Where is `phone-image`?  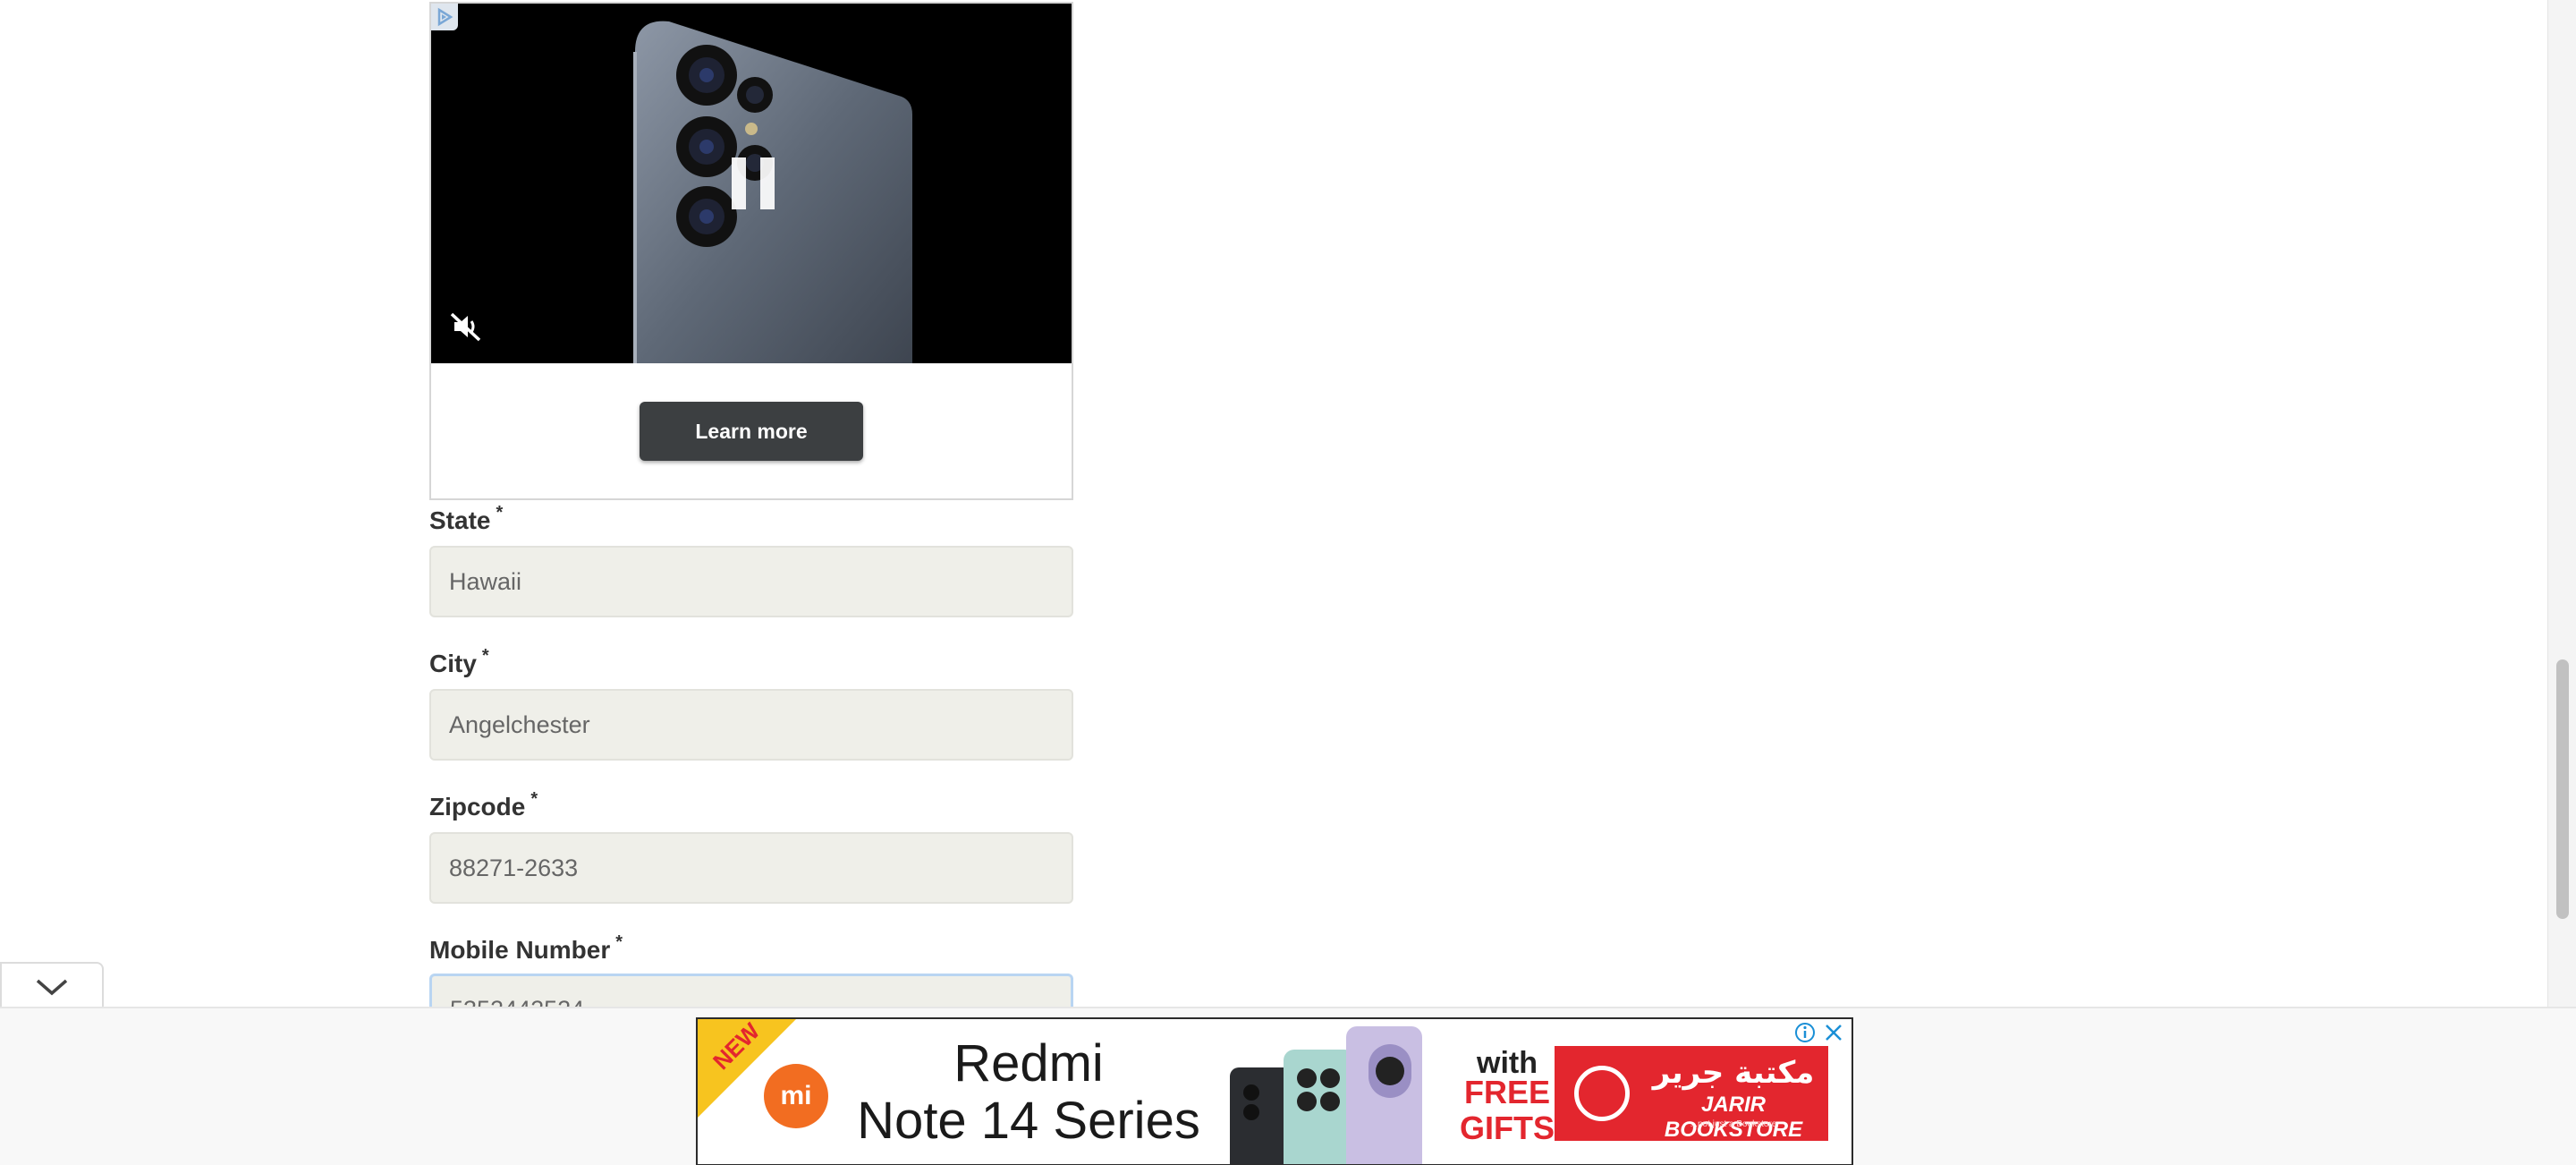 phone-image is located at coordinates (772, 192).